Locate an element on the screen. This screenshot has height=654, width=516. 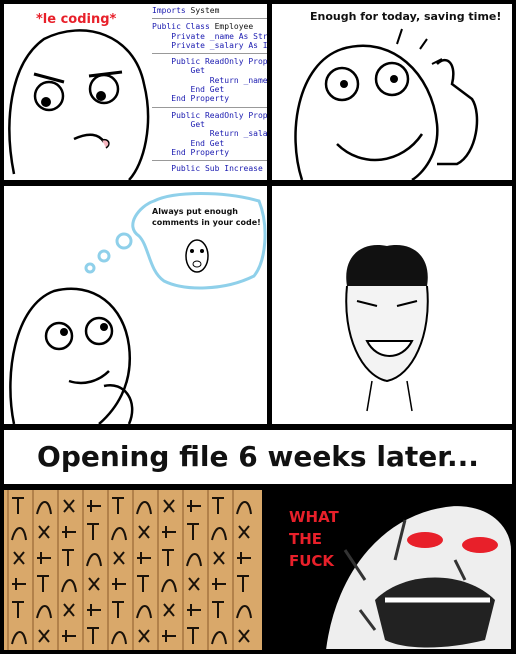
code-keyword: Imports is located at coordinates (169, 10).